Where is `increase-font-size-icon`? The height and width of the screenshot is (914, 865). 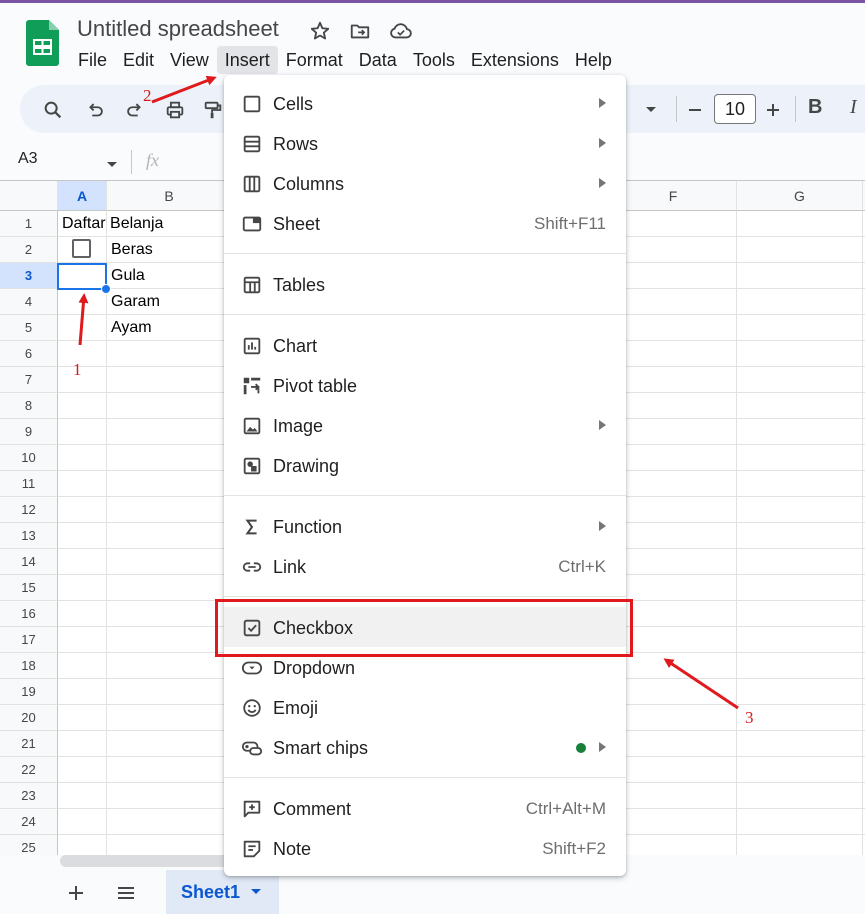 increase-font-size-icon is located at coordinates (773, 110).